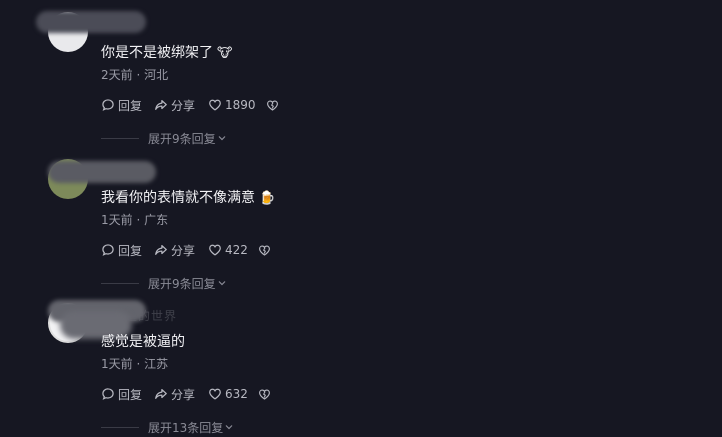  I want to click on like-button: 422, so click(228, 250).